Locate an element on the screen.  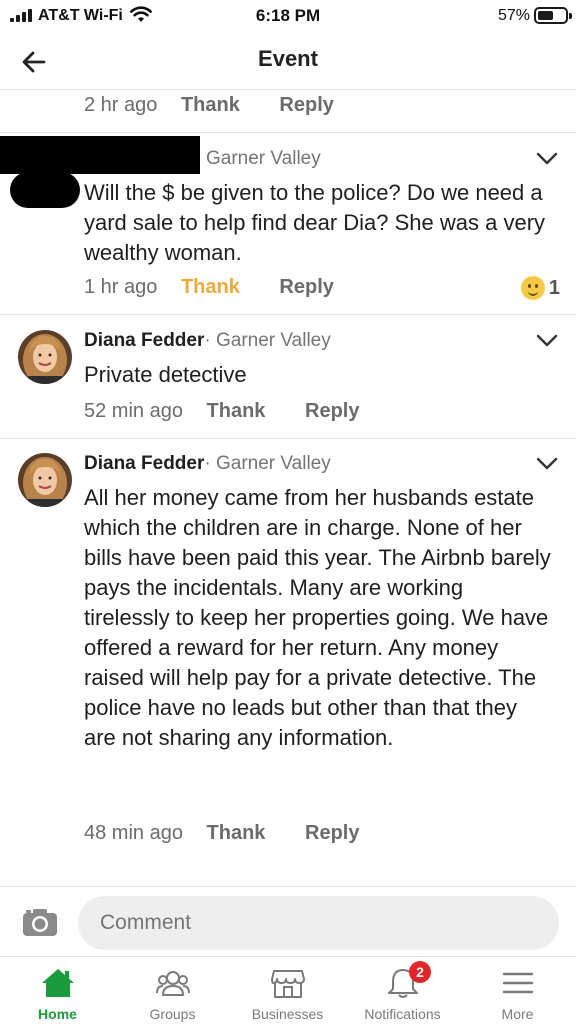
tab-businesses: Businesses is located at coordinates (287, 990).